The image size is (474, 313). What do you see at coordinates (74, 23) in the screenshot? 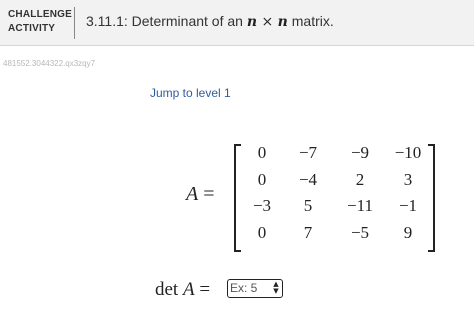
I see `header-divider` at bounding box center [74, 23].